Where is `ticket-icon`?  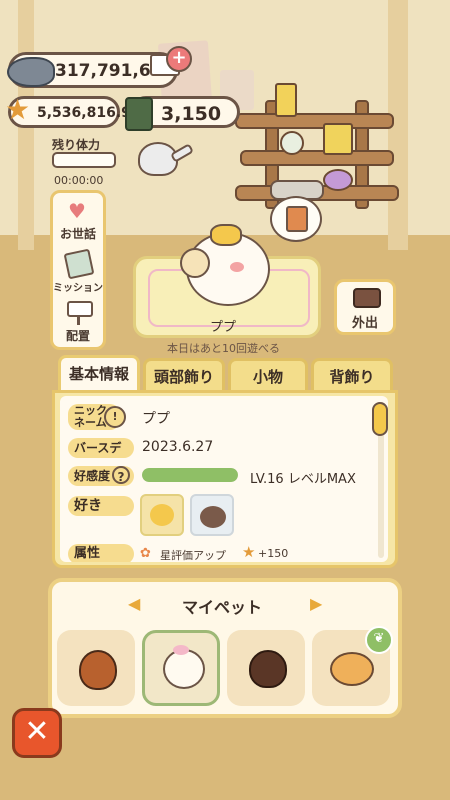
ticket-icon is located at coordinates (139, 114).